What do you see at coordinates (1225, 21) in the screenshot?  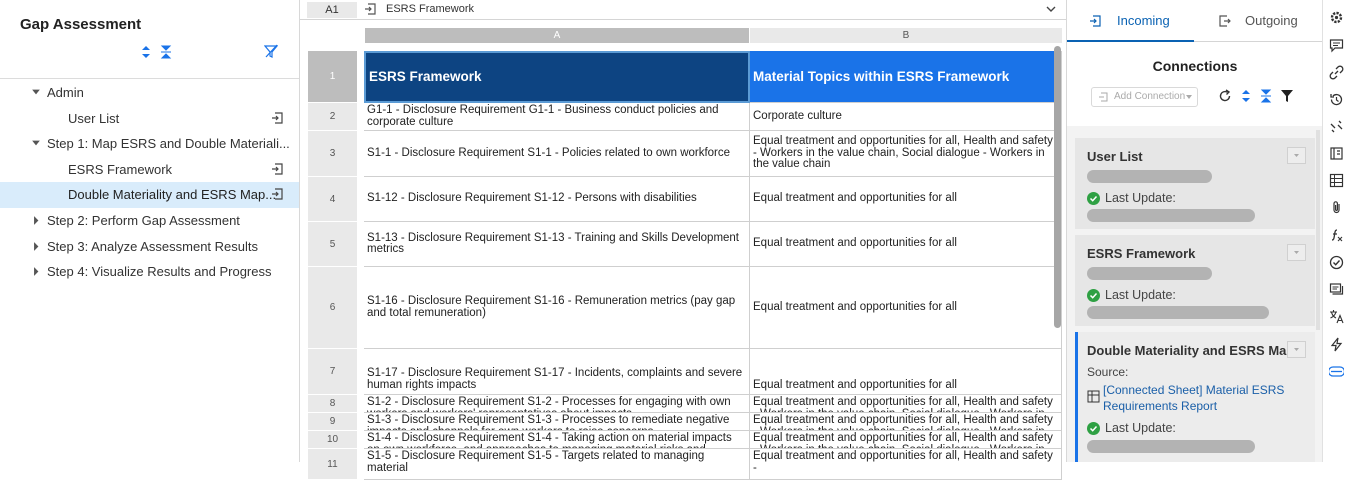 I see `export-icon` at bounding box center [1225, 21].